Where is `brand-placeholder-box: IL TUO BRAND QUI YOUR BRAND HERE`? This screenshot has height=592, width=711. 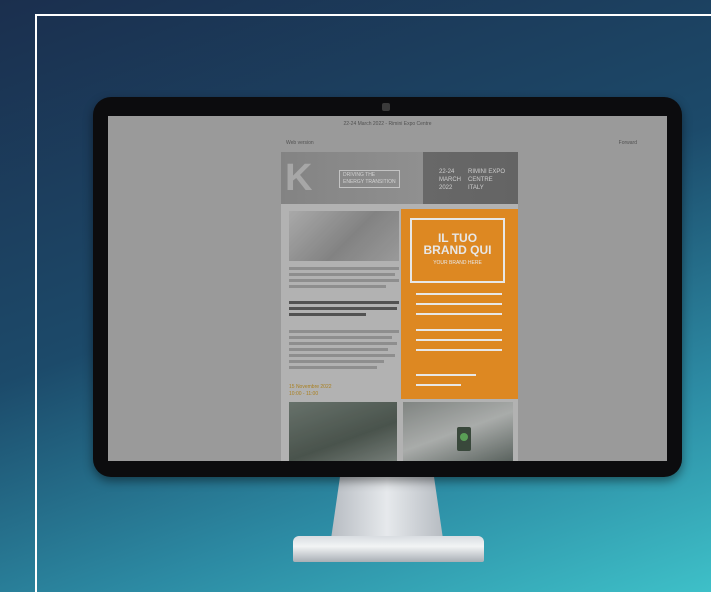
brand-placeholder-box: IL TUO BRAND QUI YOUR BRAND HERE is located at coordinates (459, 304).